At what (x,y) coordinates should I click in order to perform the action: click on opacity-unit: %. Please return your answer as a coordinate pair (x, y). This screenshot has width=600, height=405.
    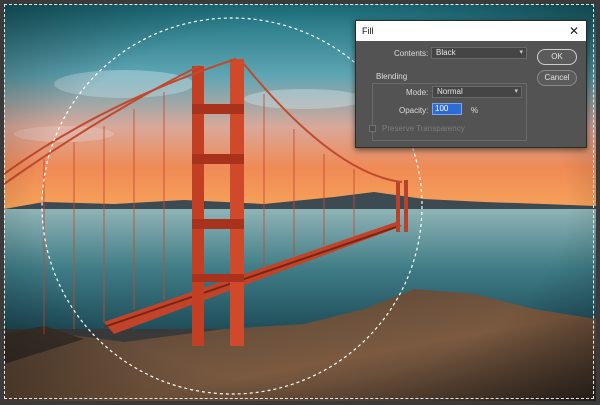
    Looking at the image, I should click on (475, 110).